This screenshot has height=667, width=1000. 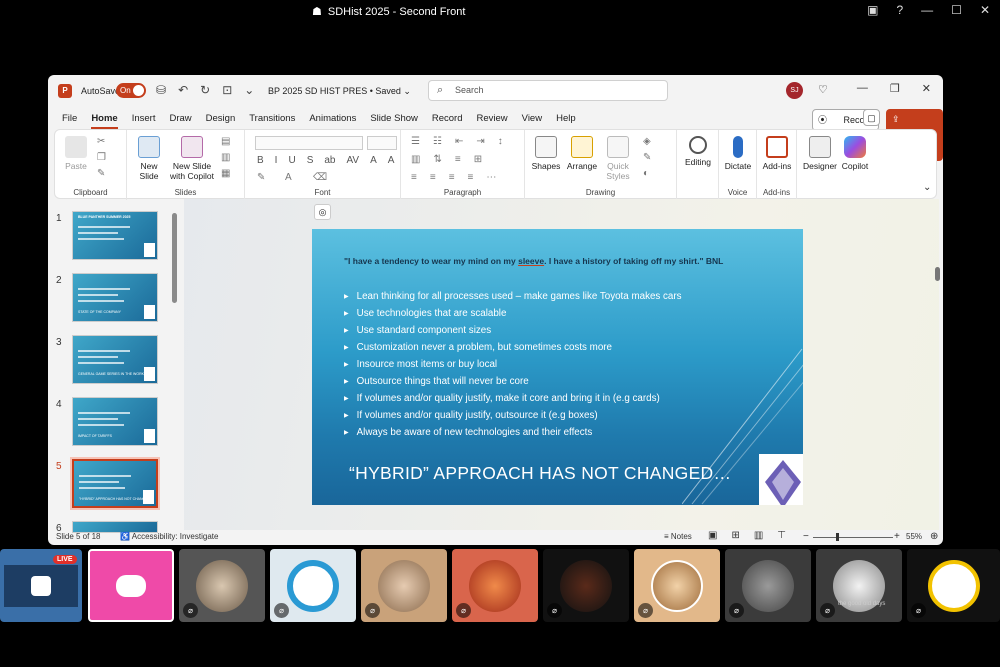 I want to click on notes-button: ≡ Notes, so click(x=678, y=536).